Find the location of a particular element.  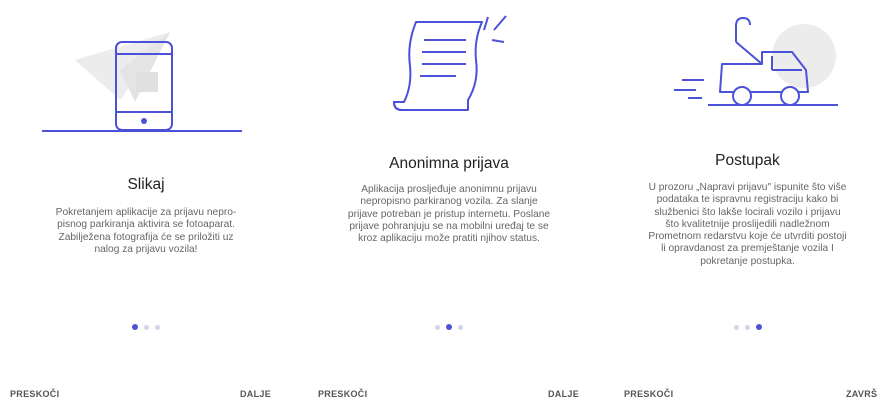

screen-title: Slikaj is located at coordinates (146, 184).